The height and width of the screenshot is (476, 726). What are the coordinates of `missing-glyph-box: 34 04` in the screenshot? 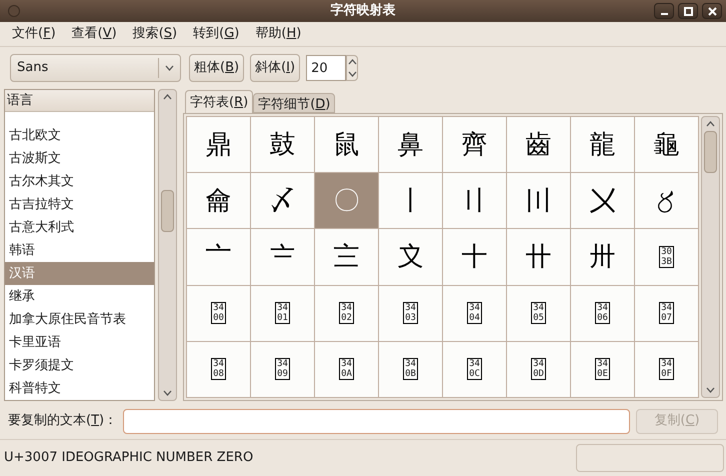 It's located at (474, 313).